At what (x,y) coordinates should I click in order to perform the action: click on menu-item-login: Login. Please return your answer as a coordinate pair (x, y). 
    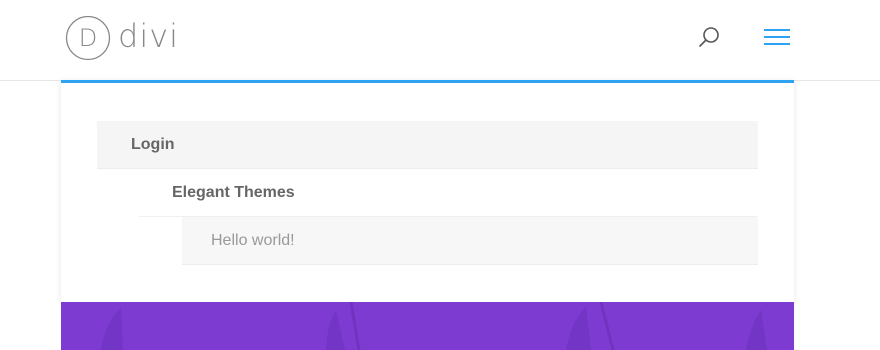
    Looking at the image, I should click on (427, 145).